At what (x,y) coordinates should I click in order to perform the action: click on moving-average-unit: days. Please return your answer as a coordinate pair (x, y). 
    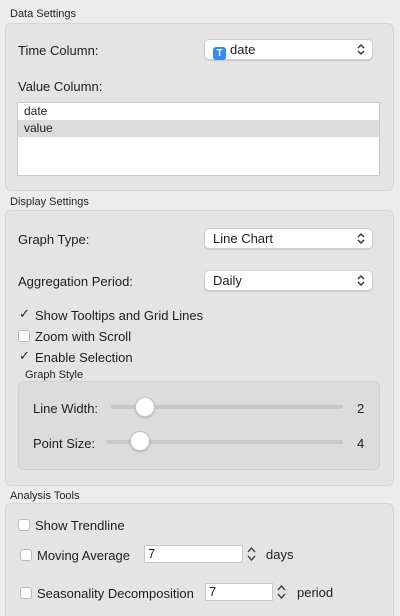
    Looking at the image, I should click on (280, 554).